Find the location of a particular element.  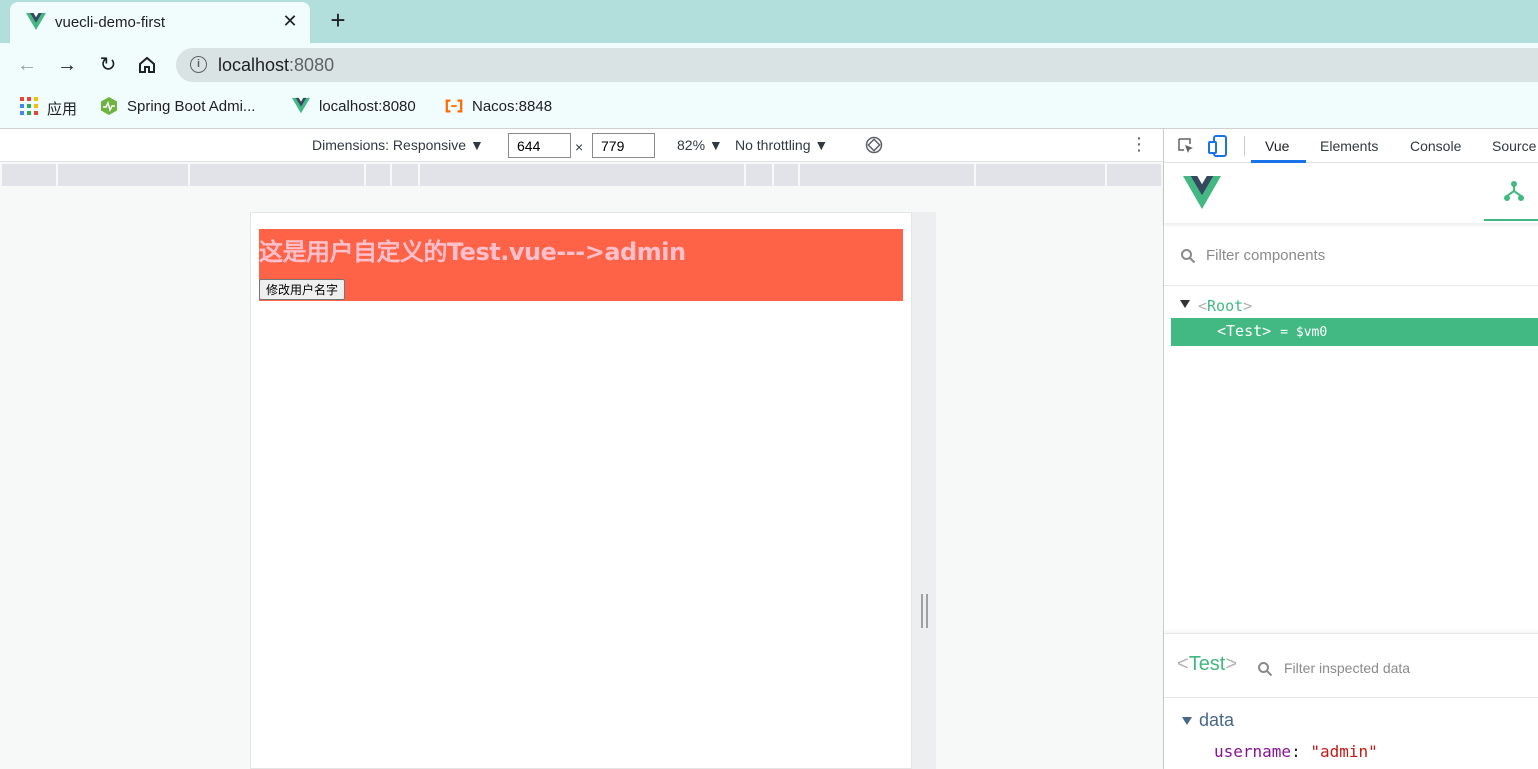

property-key: username is located at coordinates (1253, 751).